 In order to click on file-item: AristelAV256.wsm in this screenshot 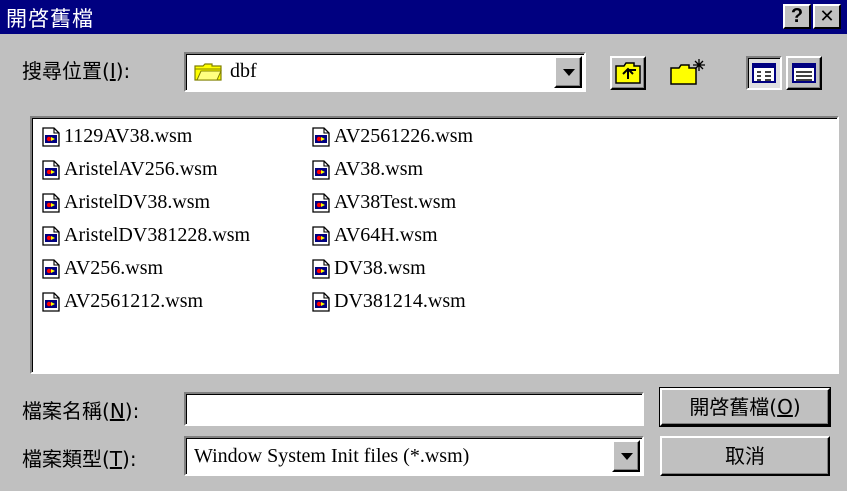, I will do `click(144, 173)`.